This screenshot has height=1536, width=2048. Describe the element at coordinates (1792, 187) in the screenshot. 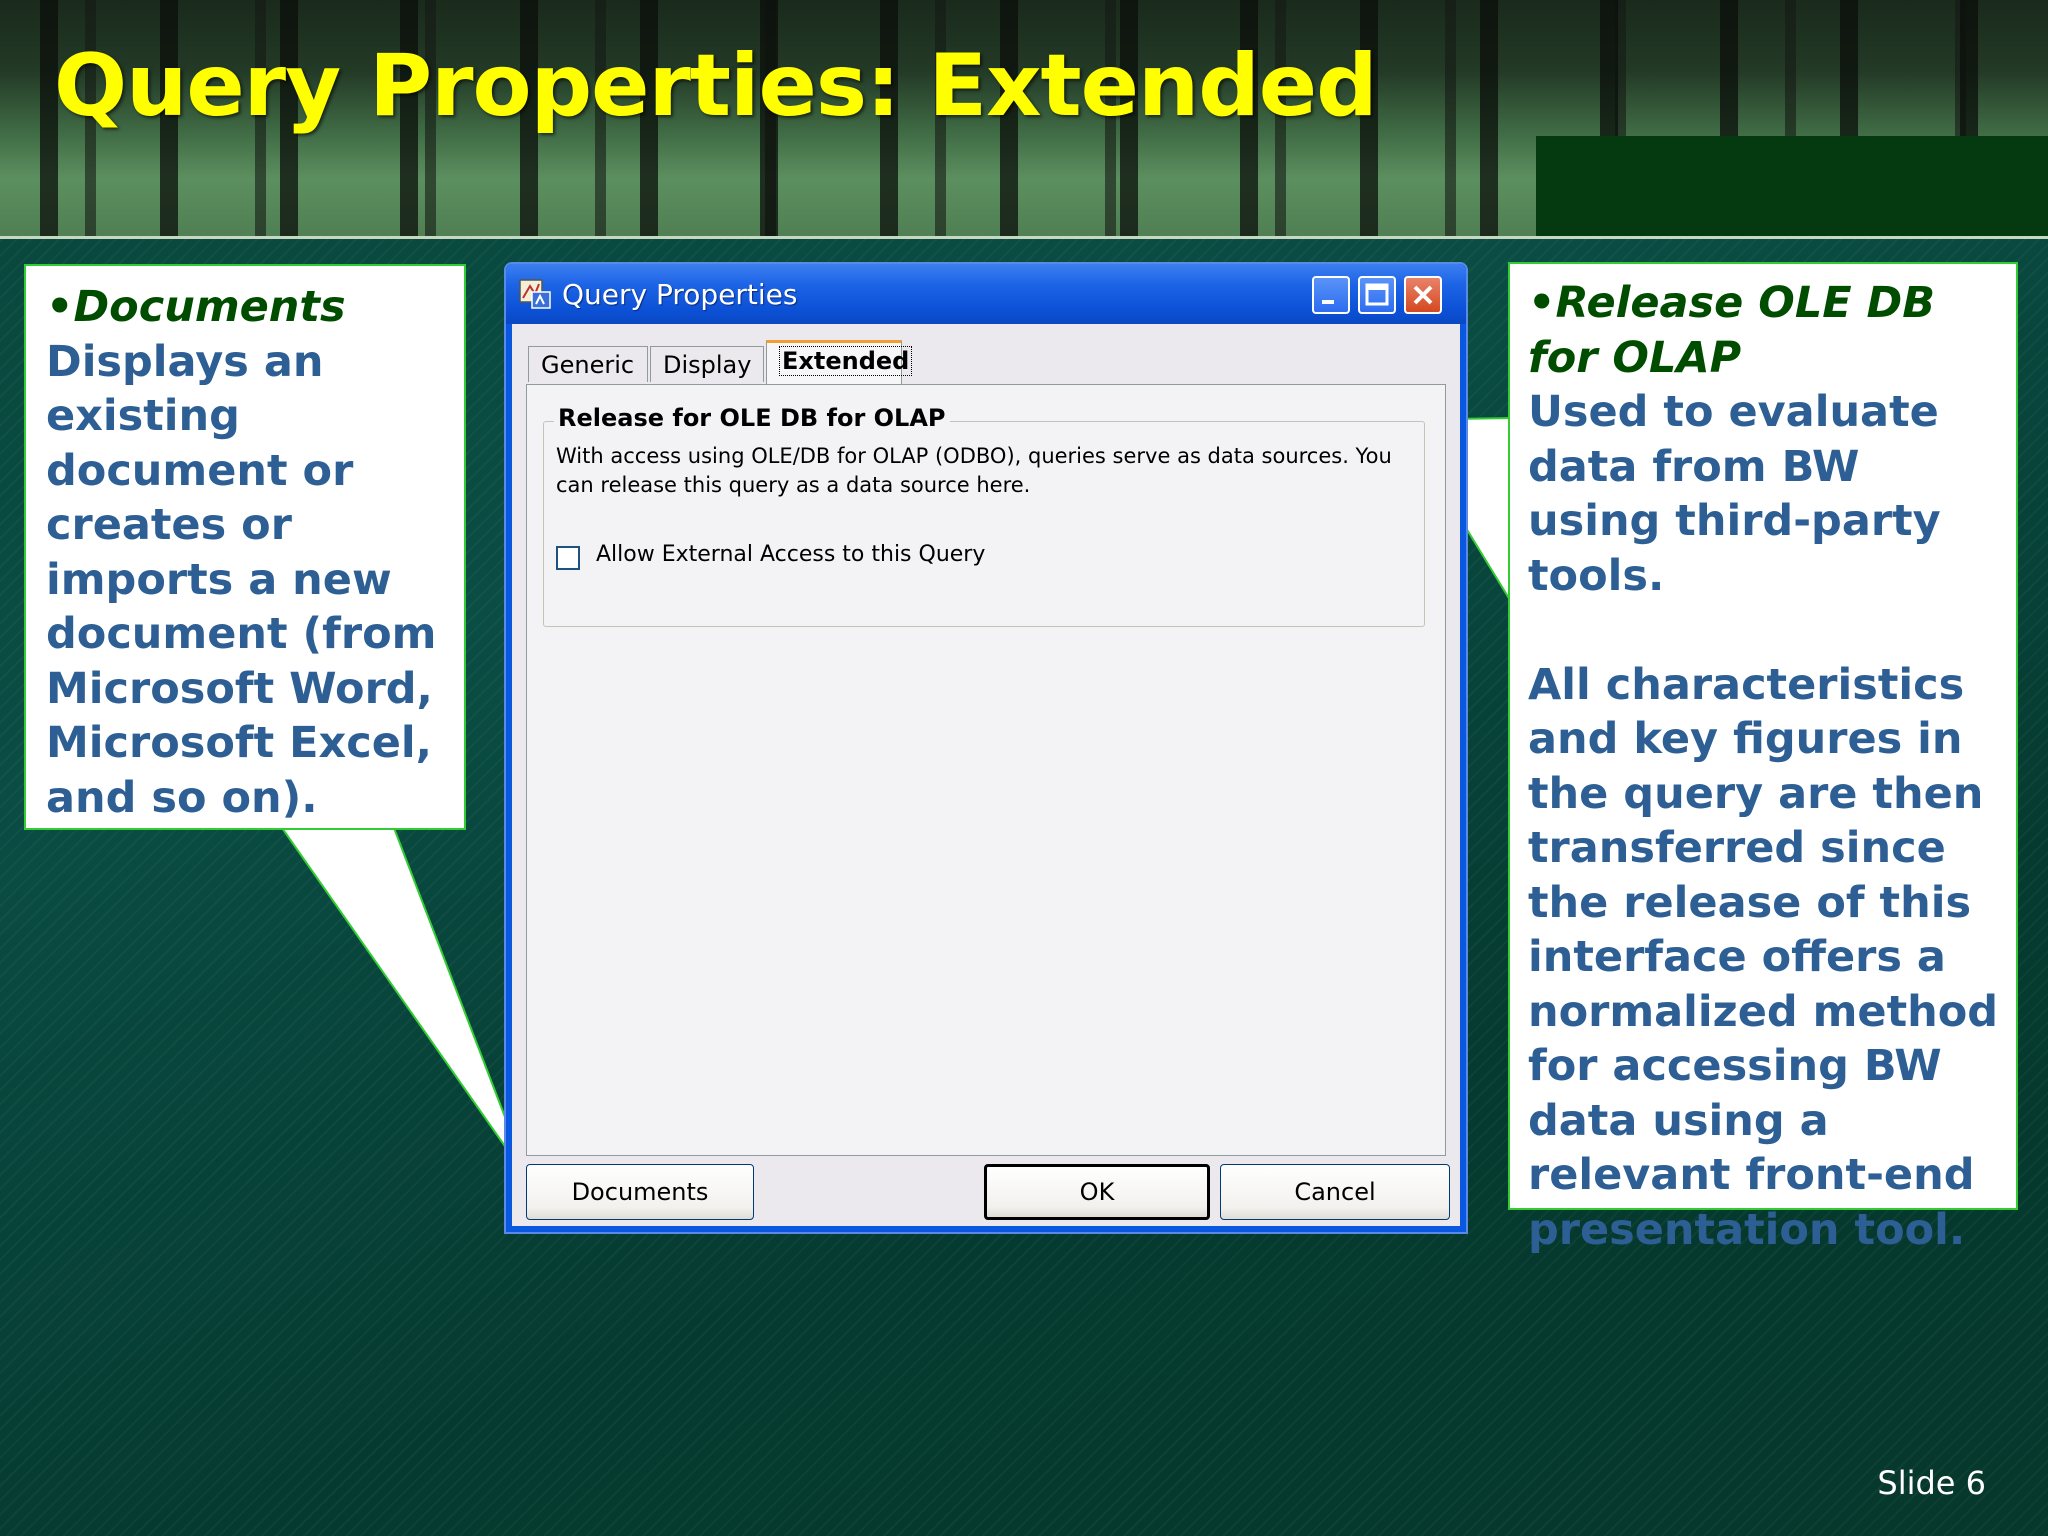

I see `banner-dark-strip` at that location.